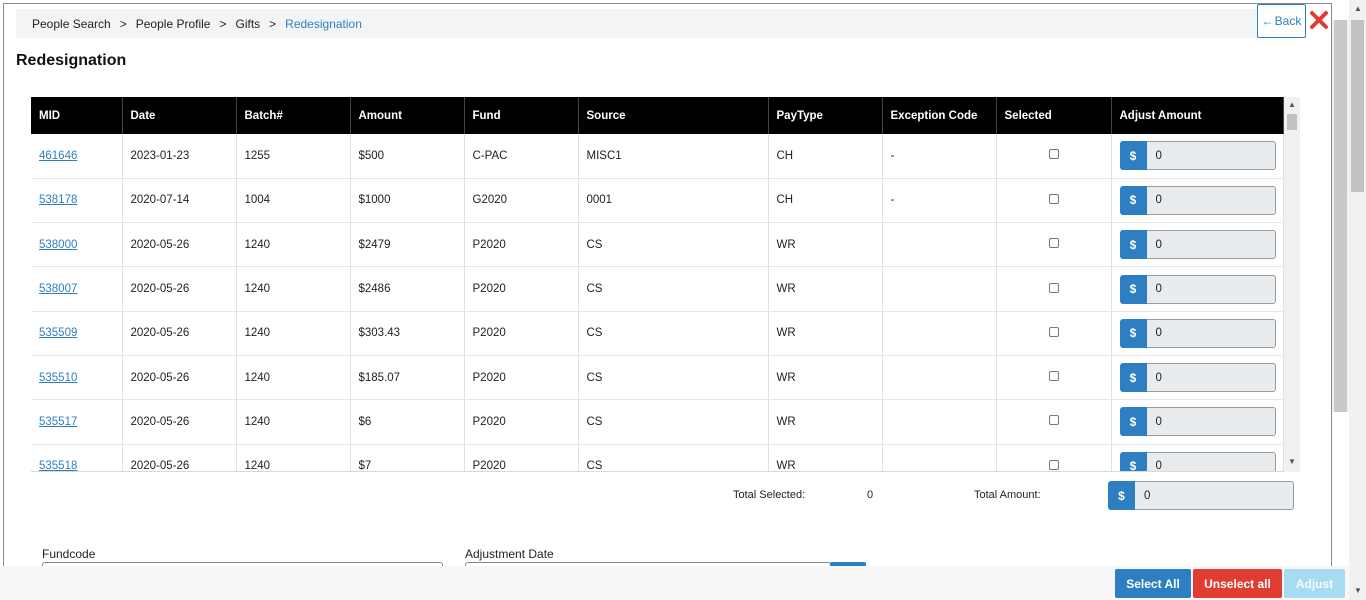 This screenshot has height=600, width=1366. What do you see at coordinates (1357, 300) in the screenshot?
I see `page-scrollbar: ▲ ▼` at bounding box center [1357, 300].